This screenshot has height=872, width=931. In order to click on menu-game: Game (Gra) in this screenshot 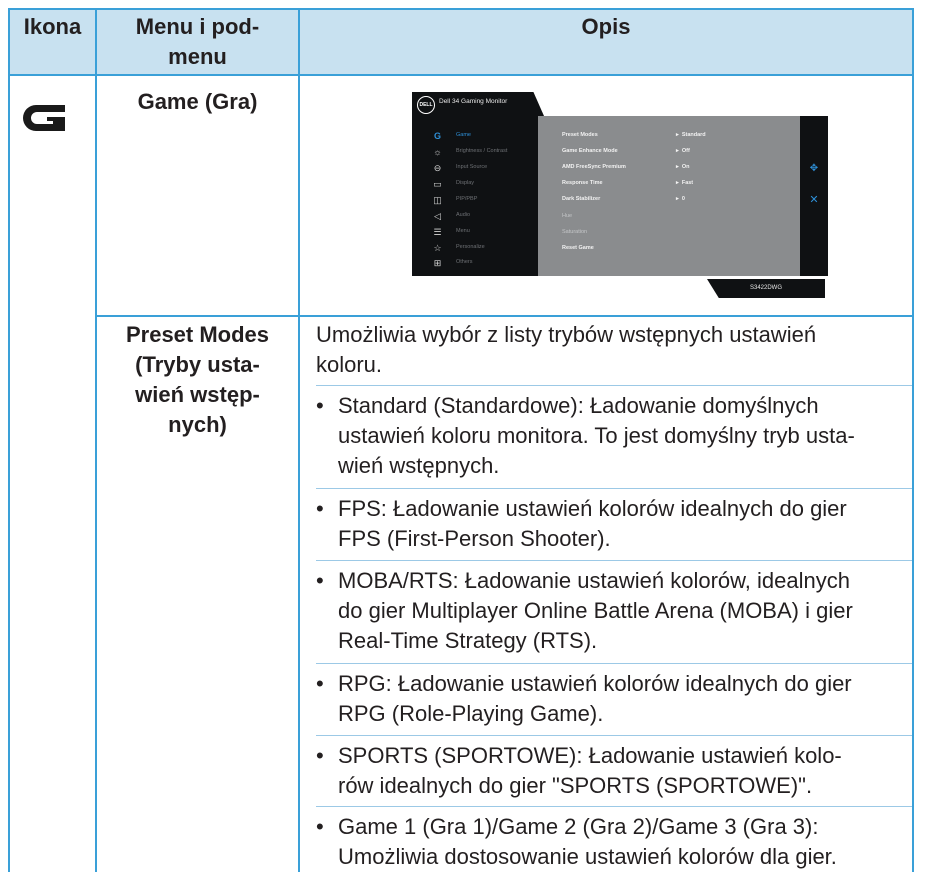, I will do `click(197, 101)`.